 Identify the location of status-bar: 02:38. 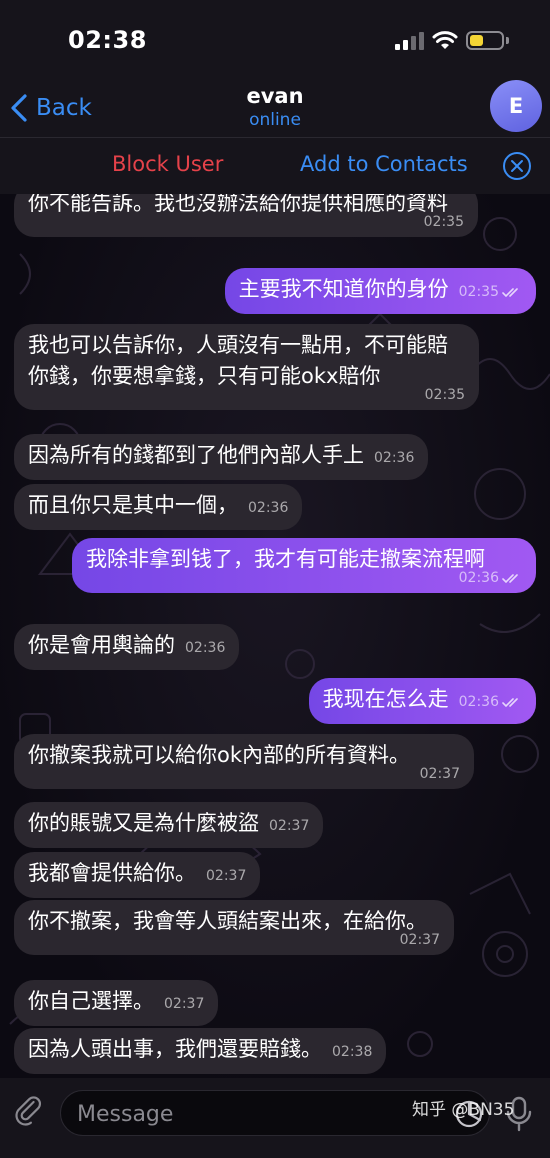
(275, 40).